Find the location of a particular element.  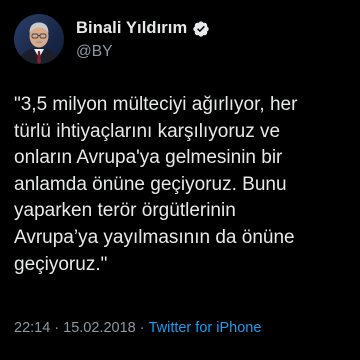

author-names: Binali Yıldırım @BY is located at coordinates (143, 39).